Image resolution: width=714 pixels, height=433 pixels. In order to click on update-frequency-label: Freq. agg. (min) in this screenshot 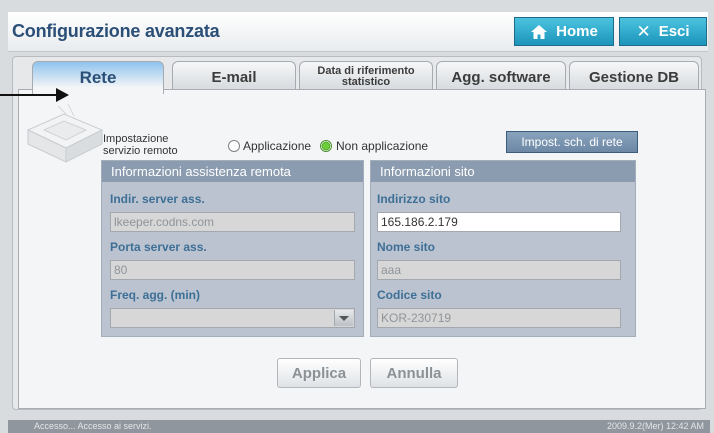, I will do `click(155, 295)`.